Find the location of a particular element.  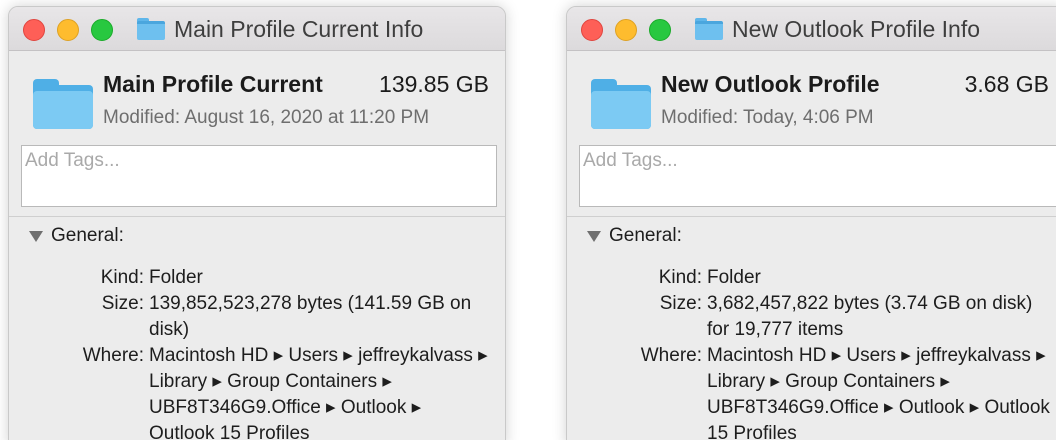

item-name: Main Profile Current is located at coordinates (213, 84).